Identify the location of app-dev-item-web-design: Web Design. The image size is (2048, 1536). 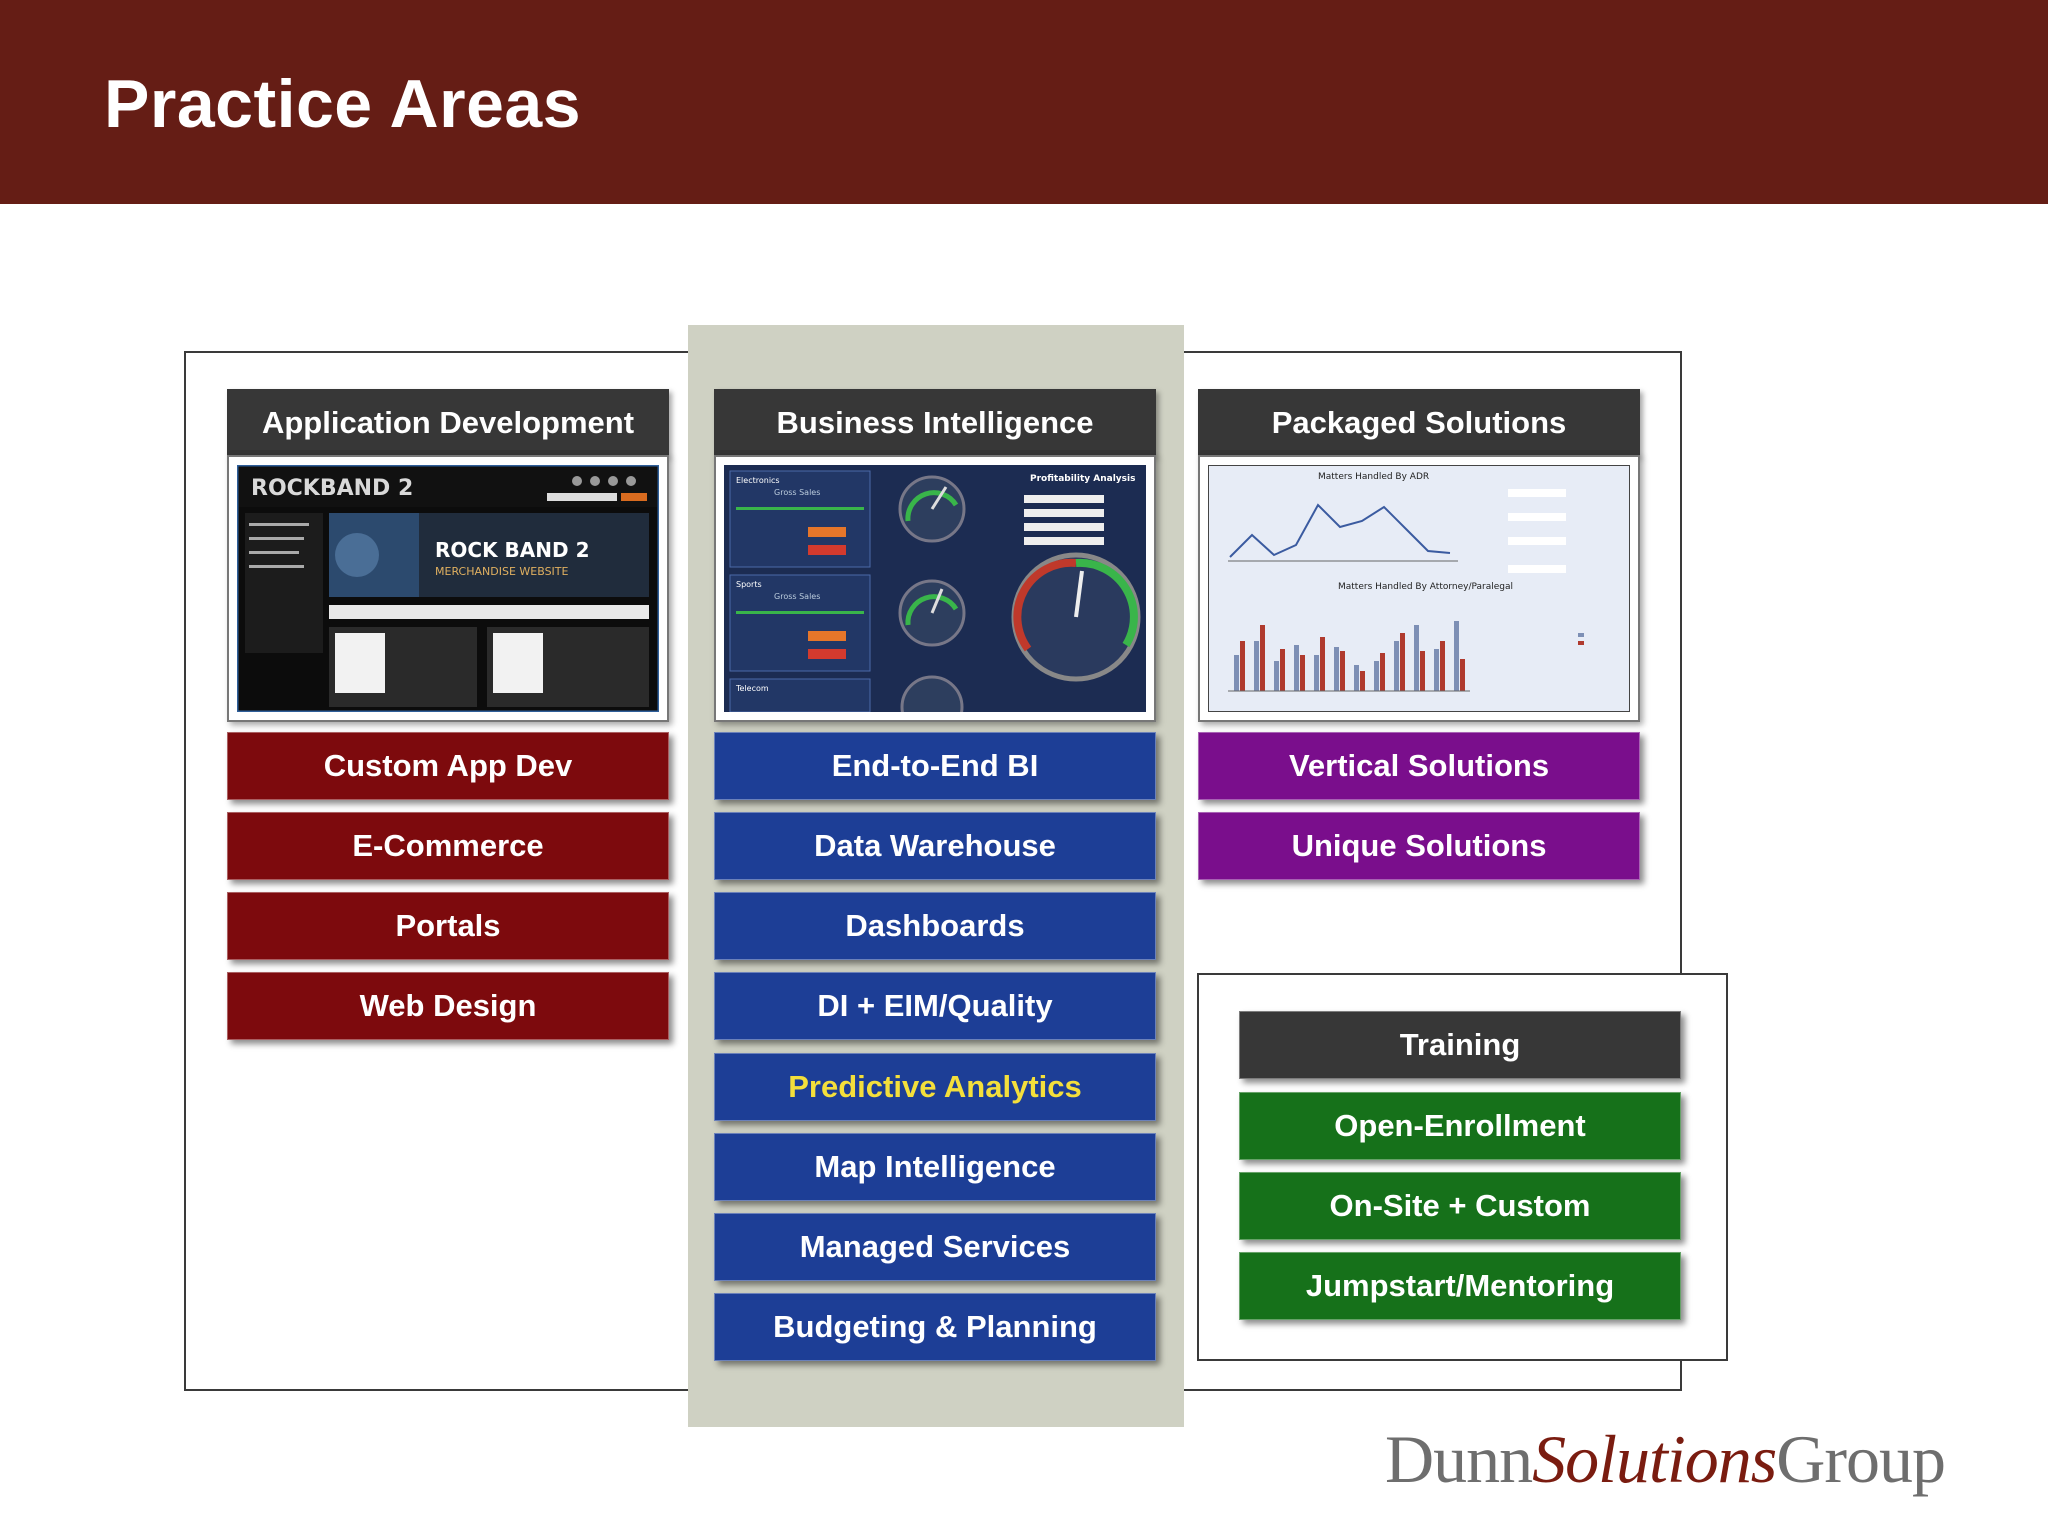
(448, 1006).